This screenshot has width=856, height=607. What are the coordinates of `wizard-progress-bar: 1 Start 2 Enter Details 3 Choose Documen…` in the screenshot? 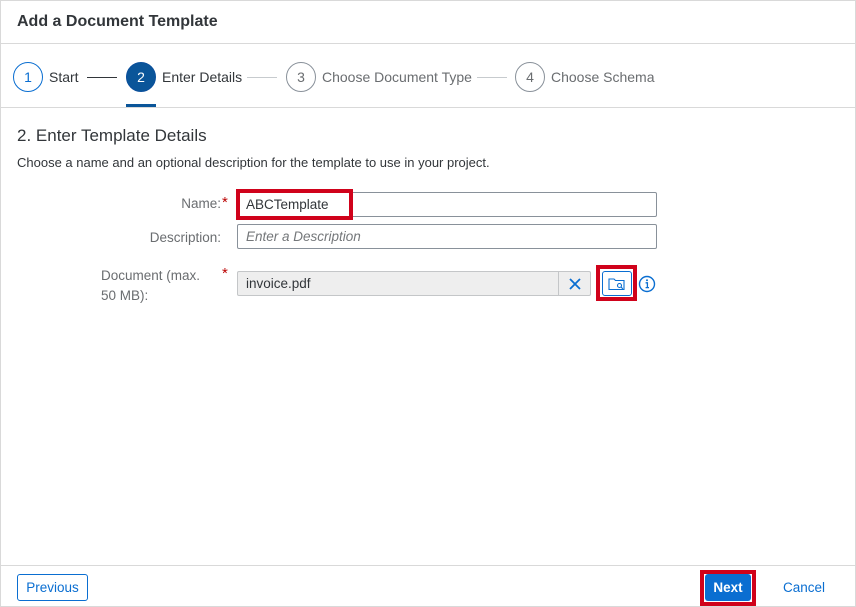 It's located at (428, 76).